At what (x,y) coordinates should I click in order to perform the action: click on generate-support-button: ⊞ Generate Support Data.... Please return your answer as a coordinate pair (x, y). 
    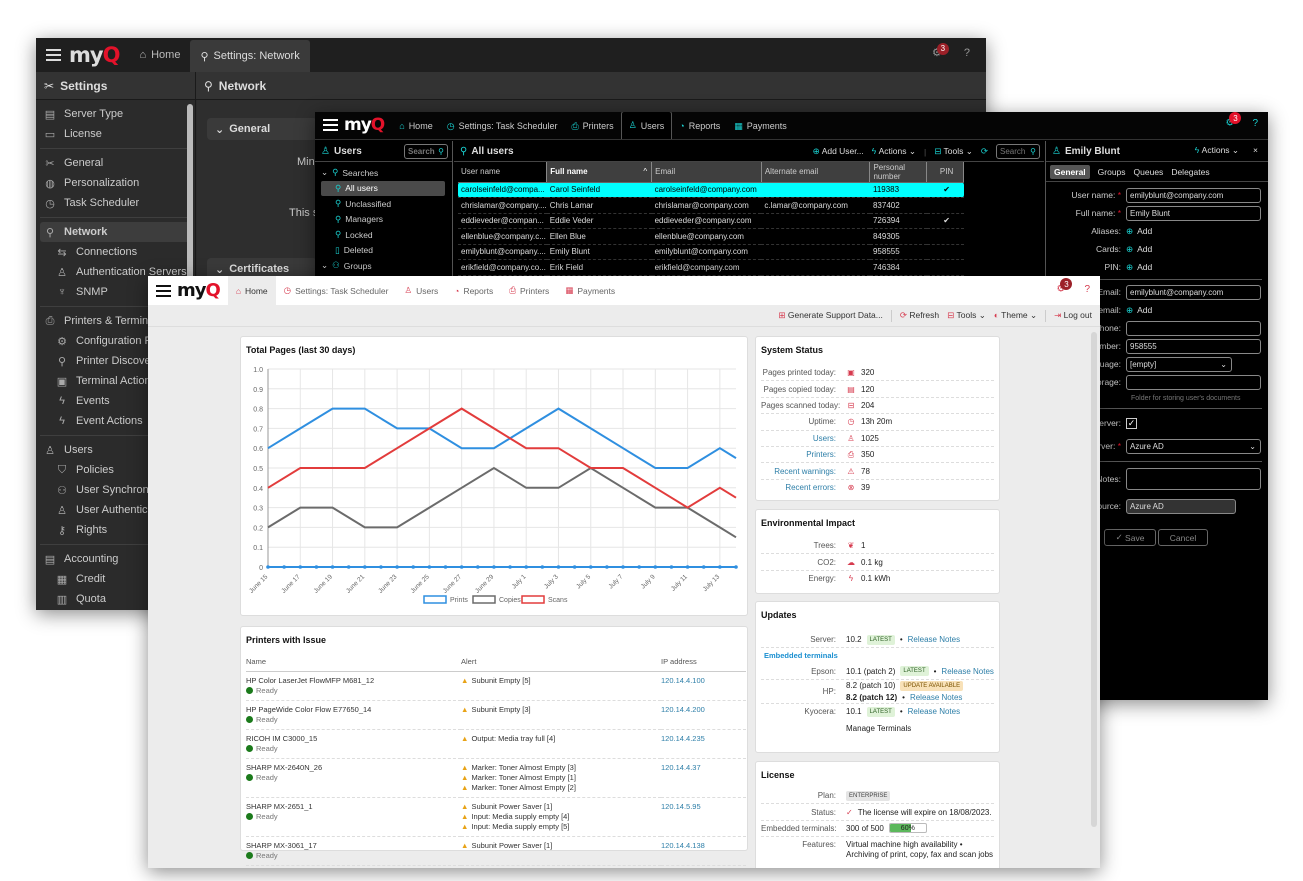
    Looking at the image, I should click on (830, 315).